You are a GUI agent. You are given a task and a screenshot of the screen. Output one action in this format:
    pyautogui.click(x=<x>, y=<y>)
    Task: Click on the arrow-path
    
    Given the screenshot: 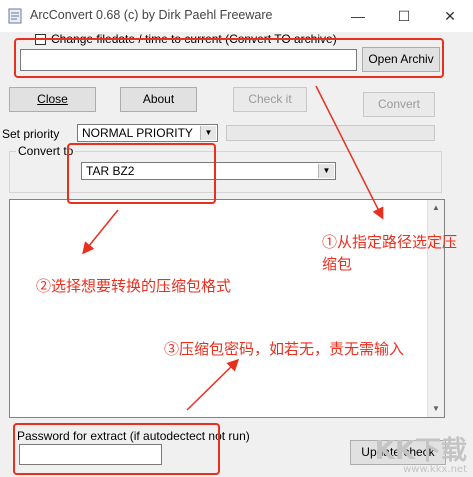 What is the action you would take?
    pyautogui.click(x=349, y=152)
    